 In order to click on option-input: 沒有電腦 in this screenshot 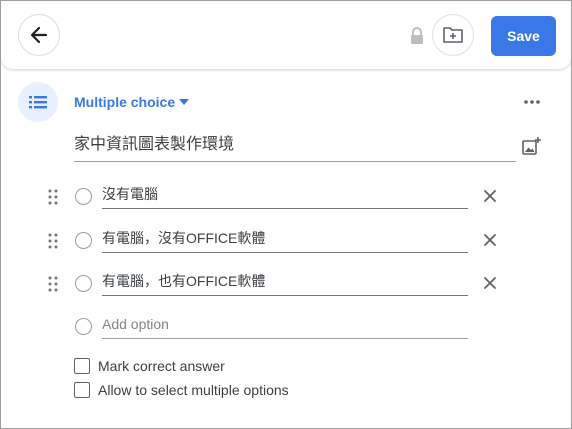, I will do `click(285, 195)`.